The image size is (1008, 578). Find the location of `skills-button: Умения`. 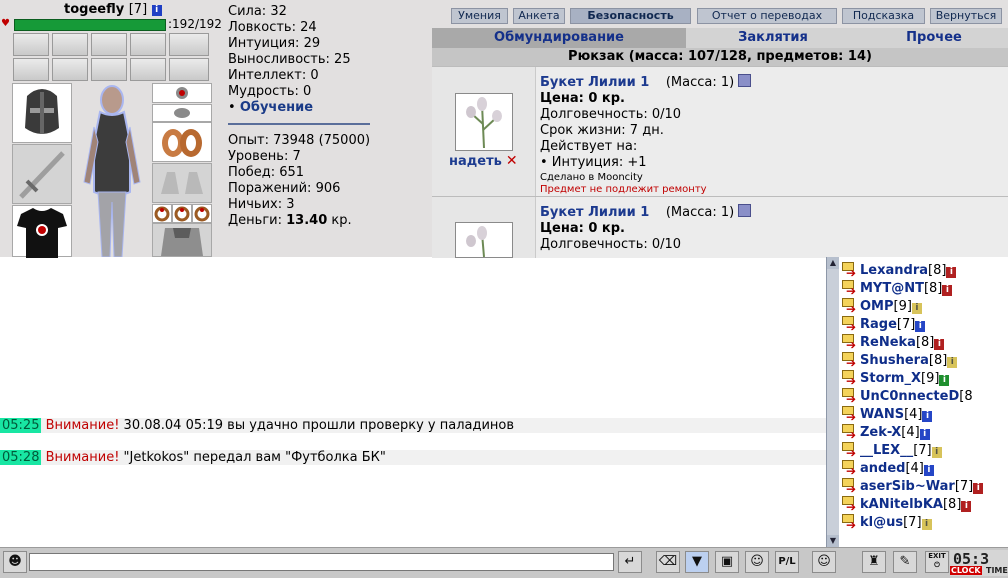

skills-button: Умения is located at coordinates (479, 16).